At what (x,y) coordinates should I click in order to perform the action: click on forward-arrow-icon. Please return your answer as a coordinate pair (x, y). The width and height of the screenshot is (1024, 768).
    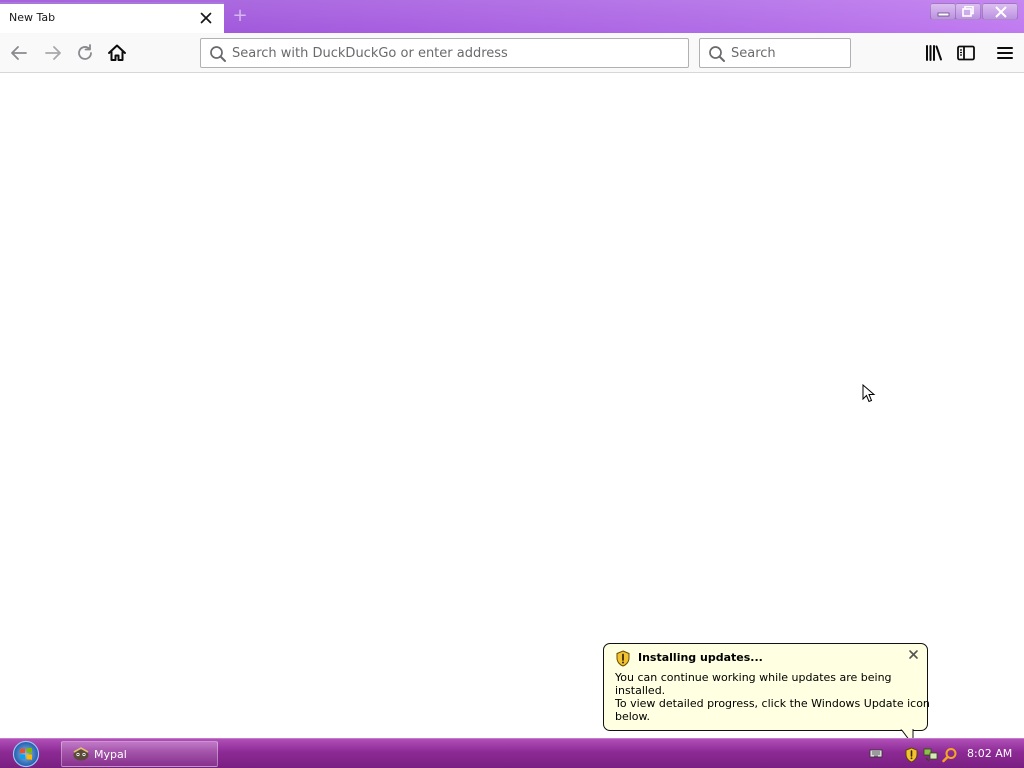
    Looking at the image, I should click on (53, 53).